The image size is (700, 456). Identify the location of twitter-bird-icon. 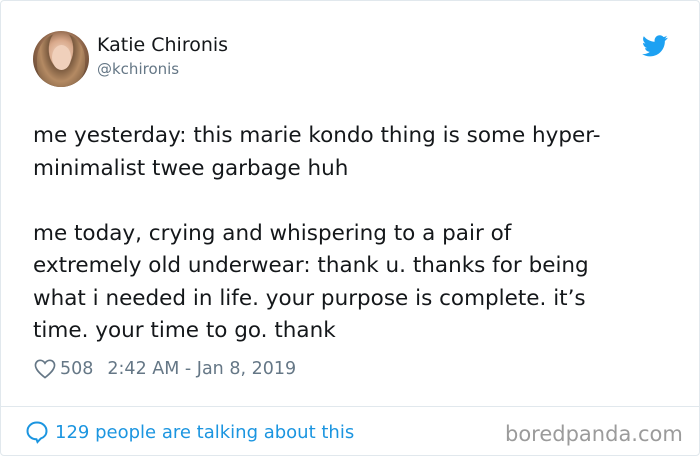
(655, 46).